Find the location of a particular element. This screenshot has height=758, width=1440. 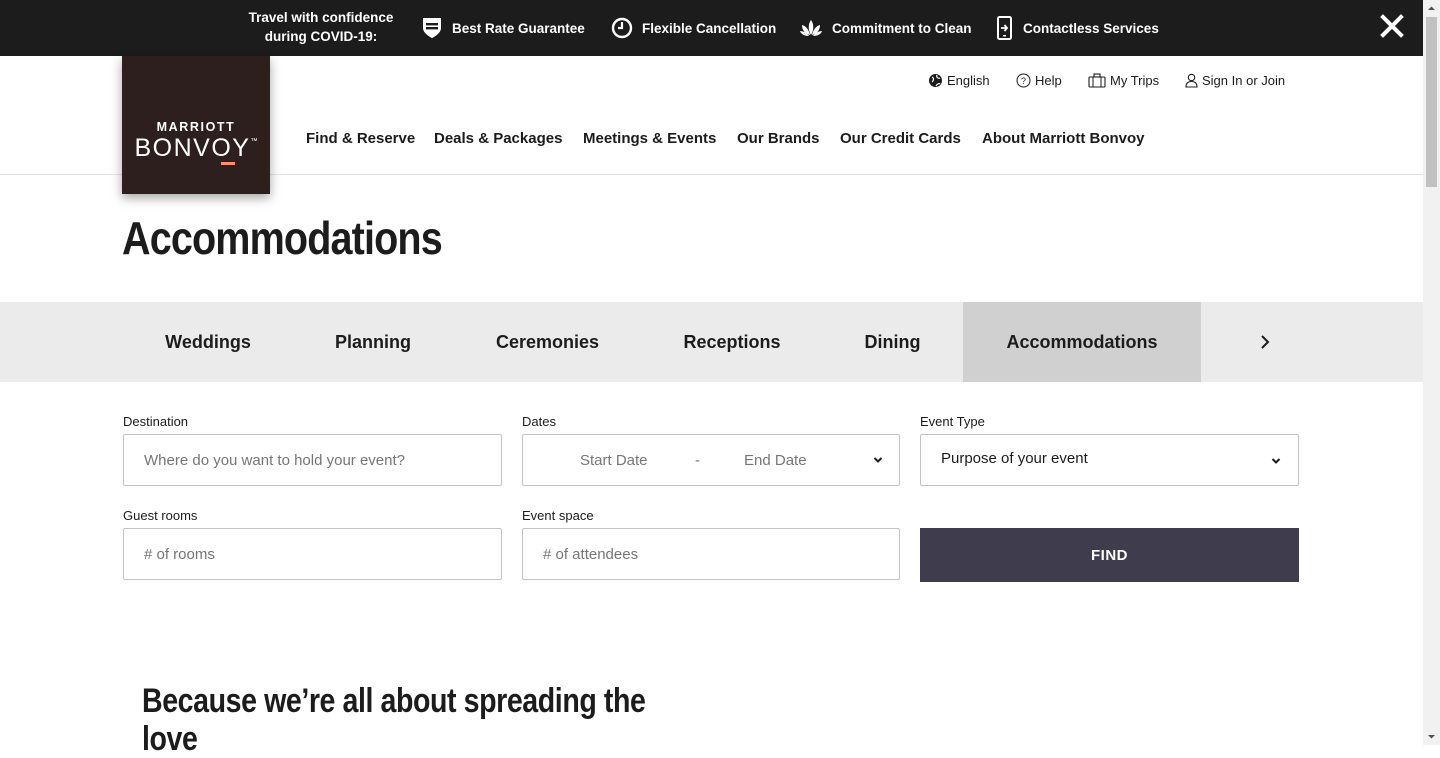

find-button: FIND is located at coordinates (1109, 555).